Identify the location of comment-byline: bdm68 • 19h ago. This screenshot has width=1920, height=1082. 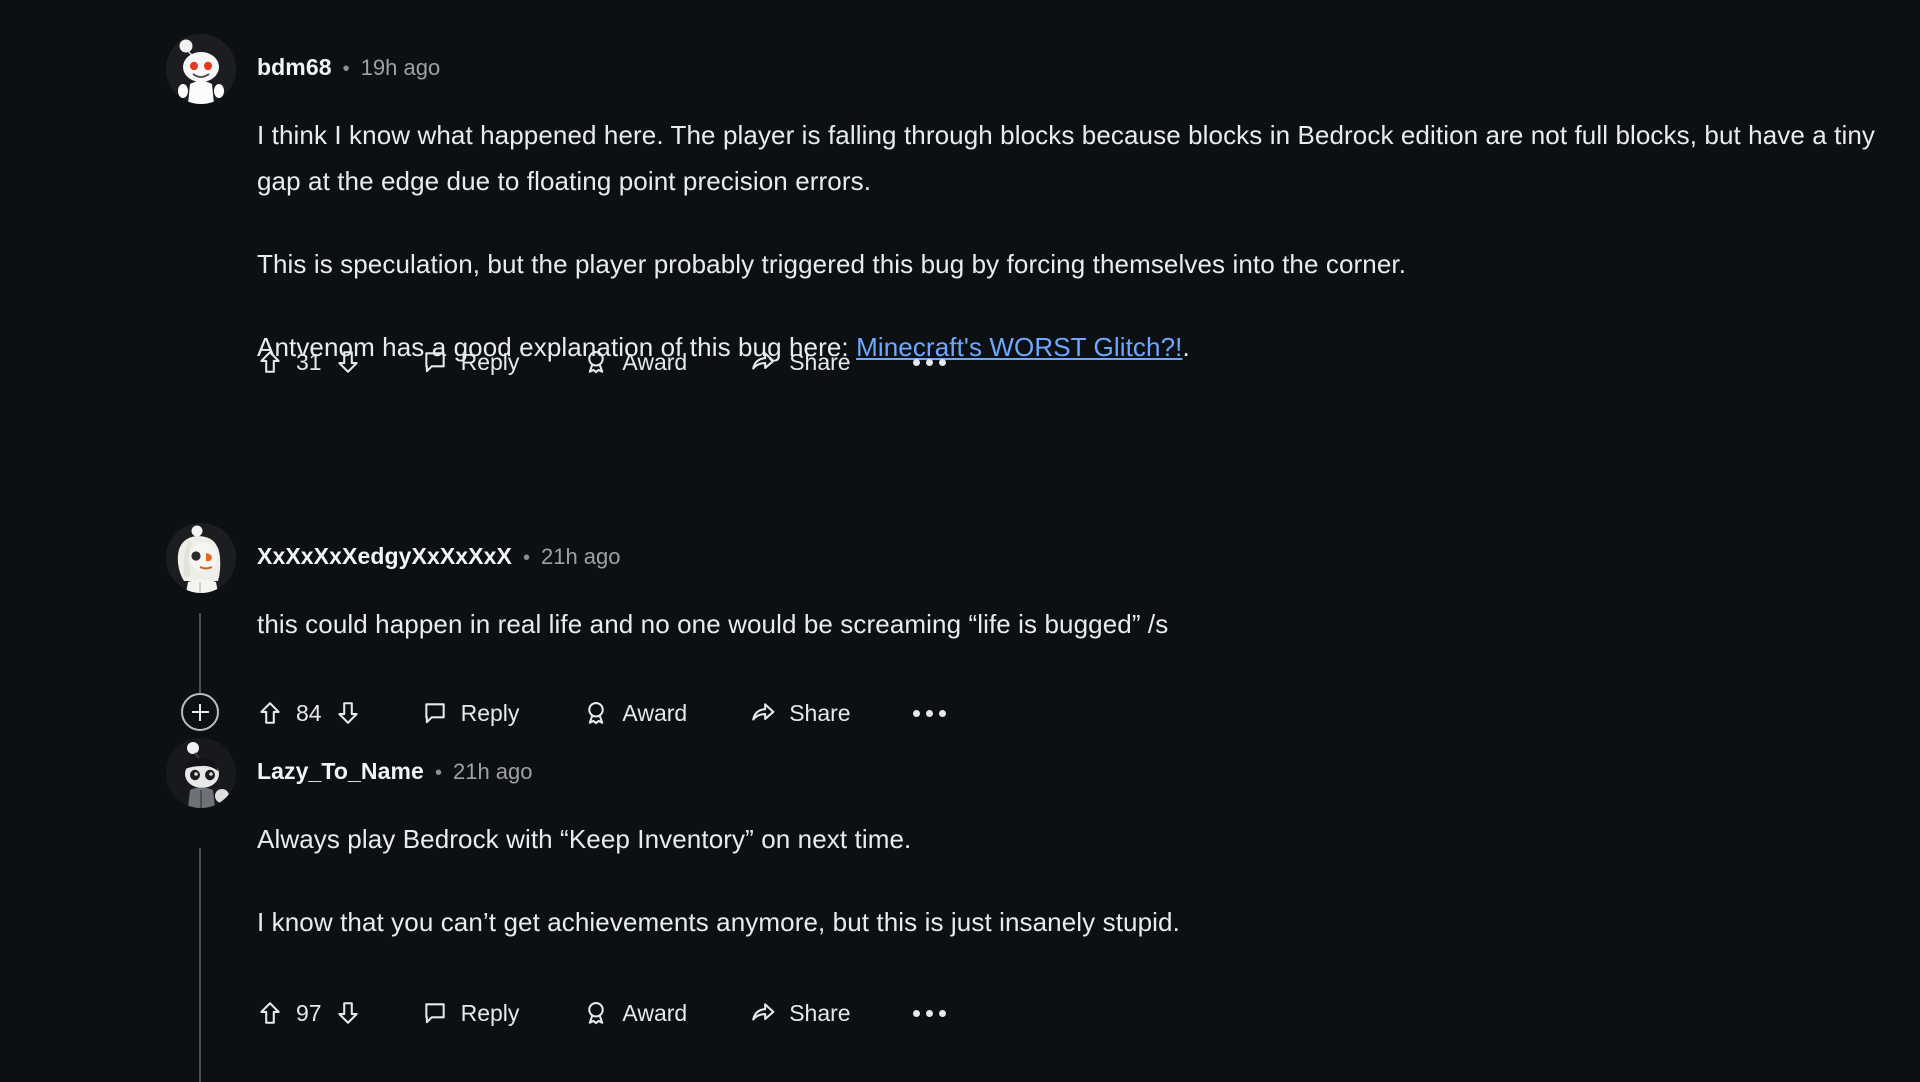
(348, 67).